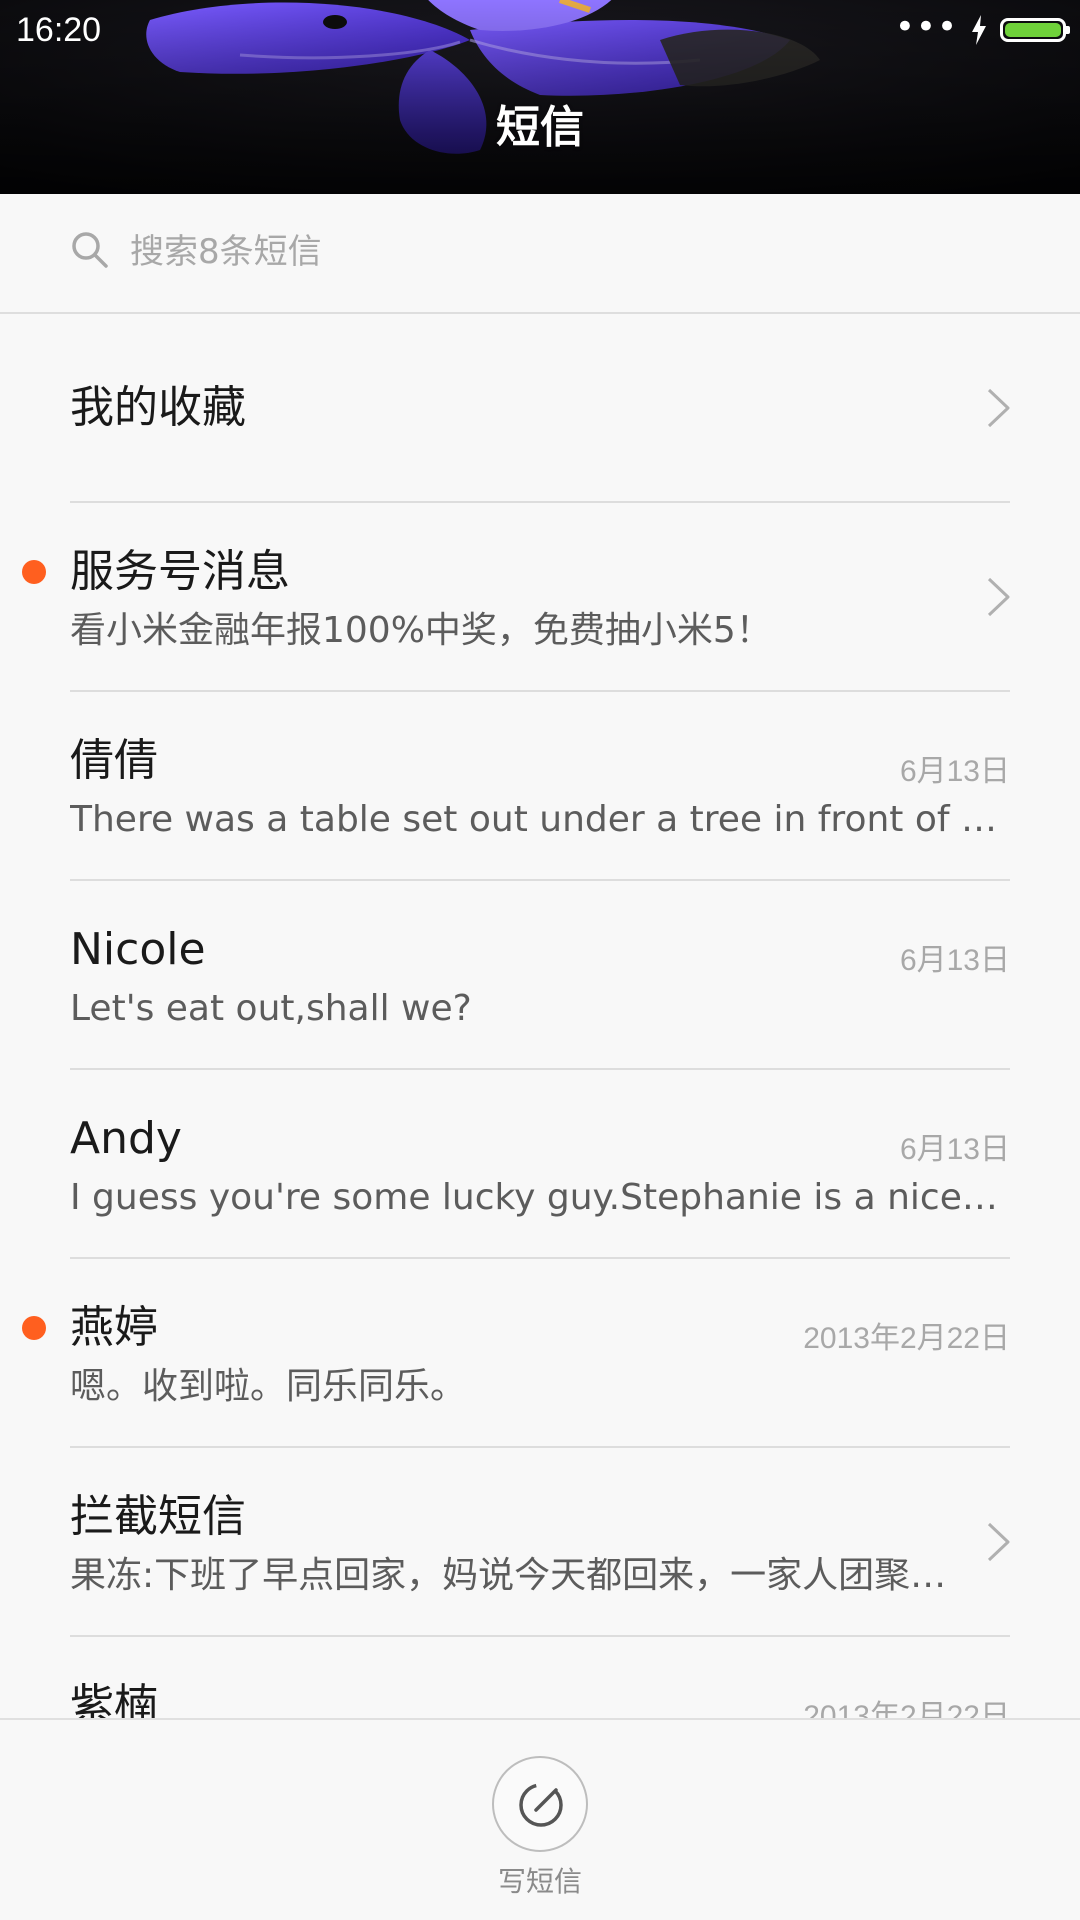 Image resolution: width=1080 pixels, height=1920 pixels. Describe the element at coordinates (540, 597) in the screenshot. I see `conversation-row: 服务号消息看小米金融年报100%中奖，免费抽小米5！` at that location.